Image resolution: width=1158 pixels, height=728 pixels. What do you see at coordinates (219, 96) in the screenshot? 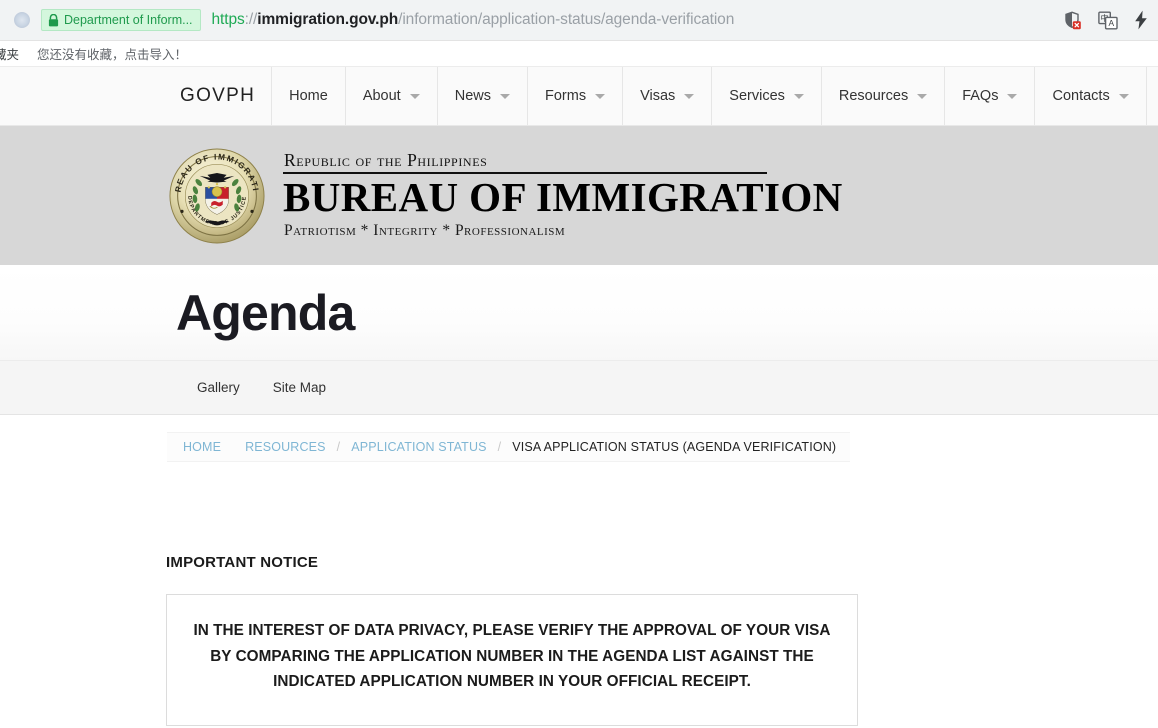
I see `govph-brand: GOVPH` at bounding box center [219, 96].